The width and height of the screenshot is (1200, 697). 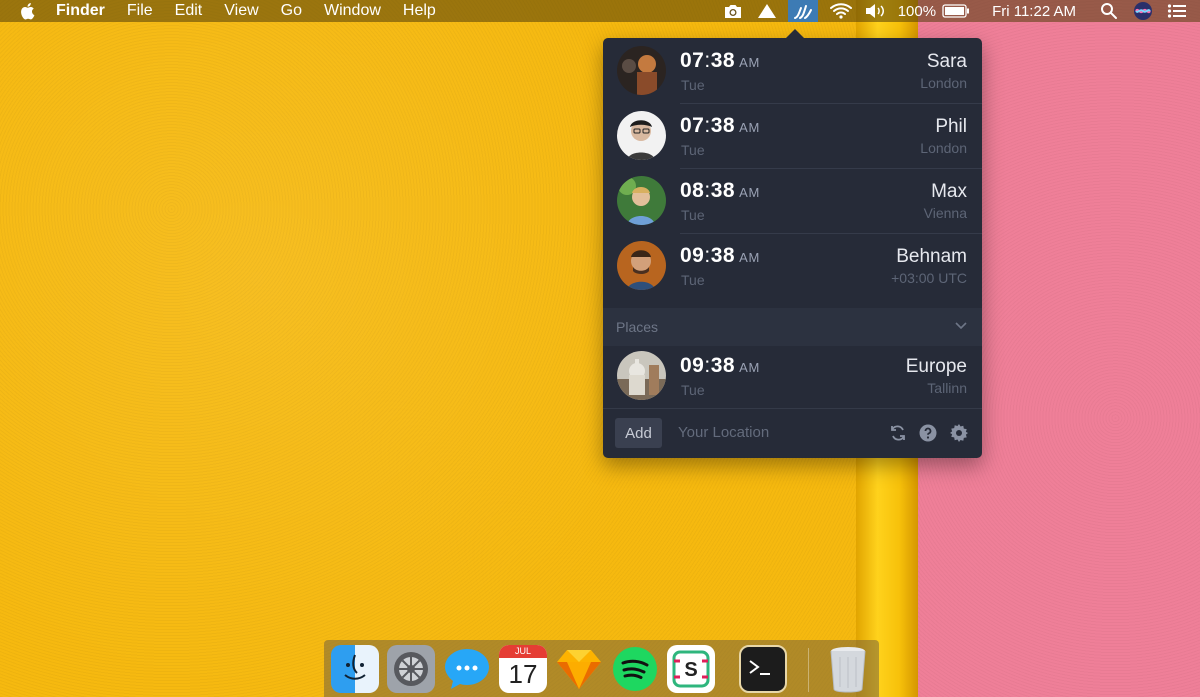 I want to click on person-name: Sara, so click(x=946, y=61).